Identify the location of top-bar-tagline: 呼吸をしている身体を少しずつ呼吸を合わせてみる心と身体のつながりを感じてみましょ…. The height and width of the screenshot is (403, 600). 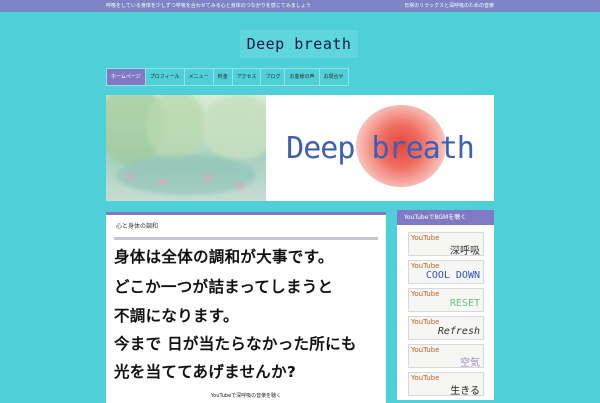
(208, 6).